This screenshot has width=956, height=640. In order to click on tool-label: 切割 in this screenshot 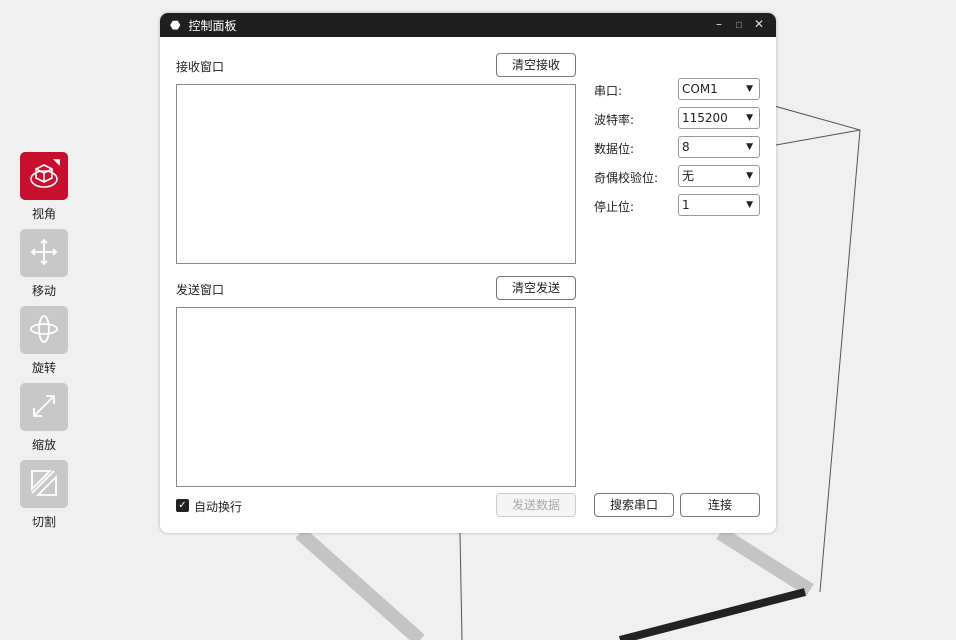, I will do `click(43, 522)`.